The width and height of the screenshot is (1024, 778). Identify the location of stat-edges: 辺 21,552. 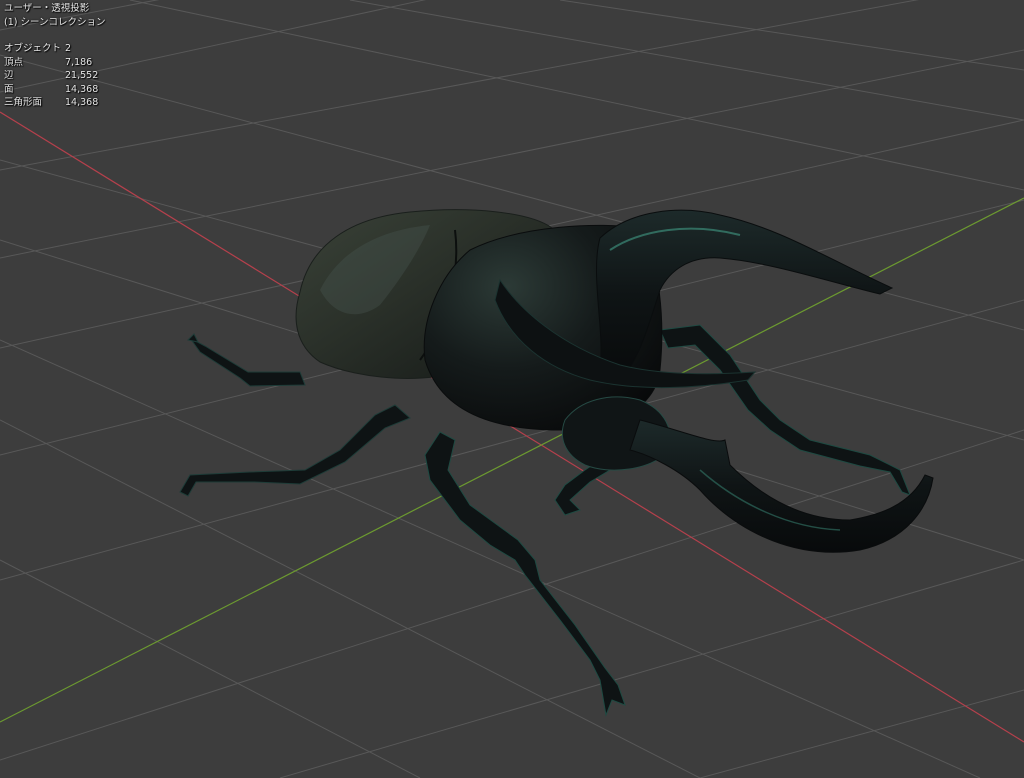
(55, 76).